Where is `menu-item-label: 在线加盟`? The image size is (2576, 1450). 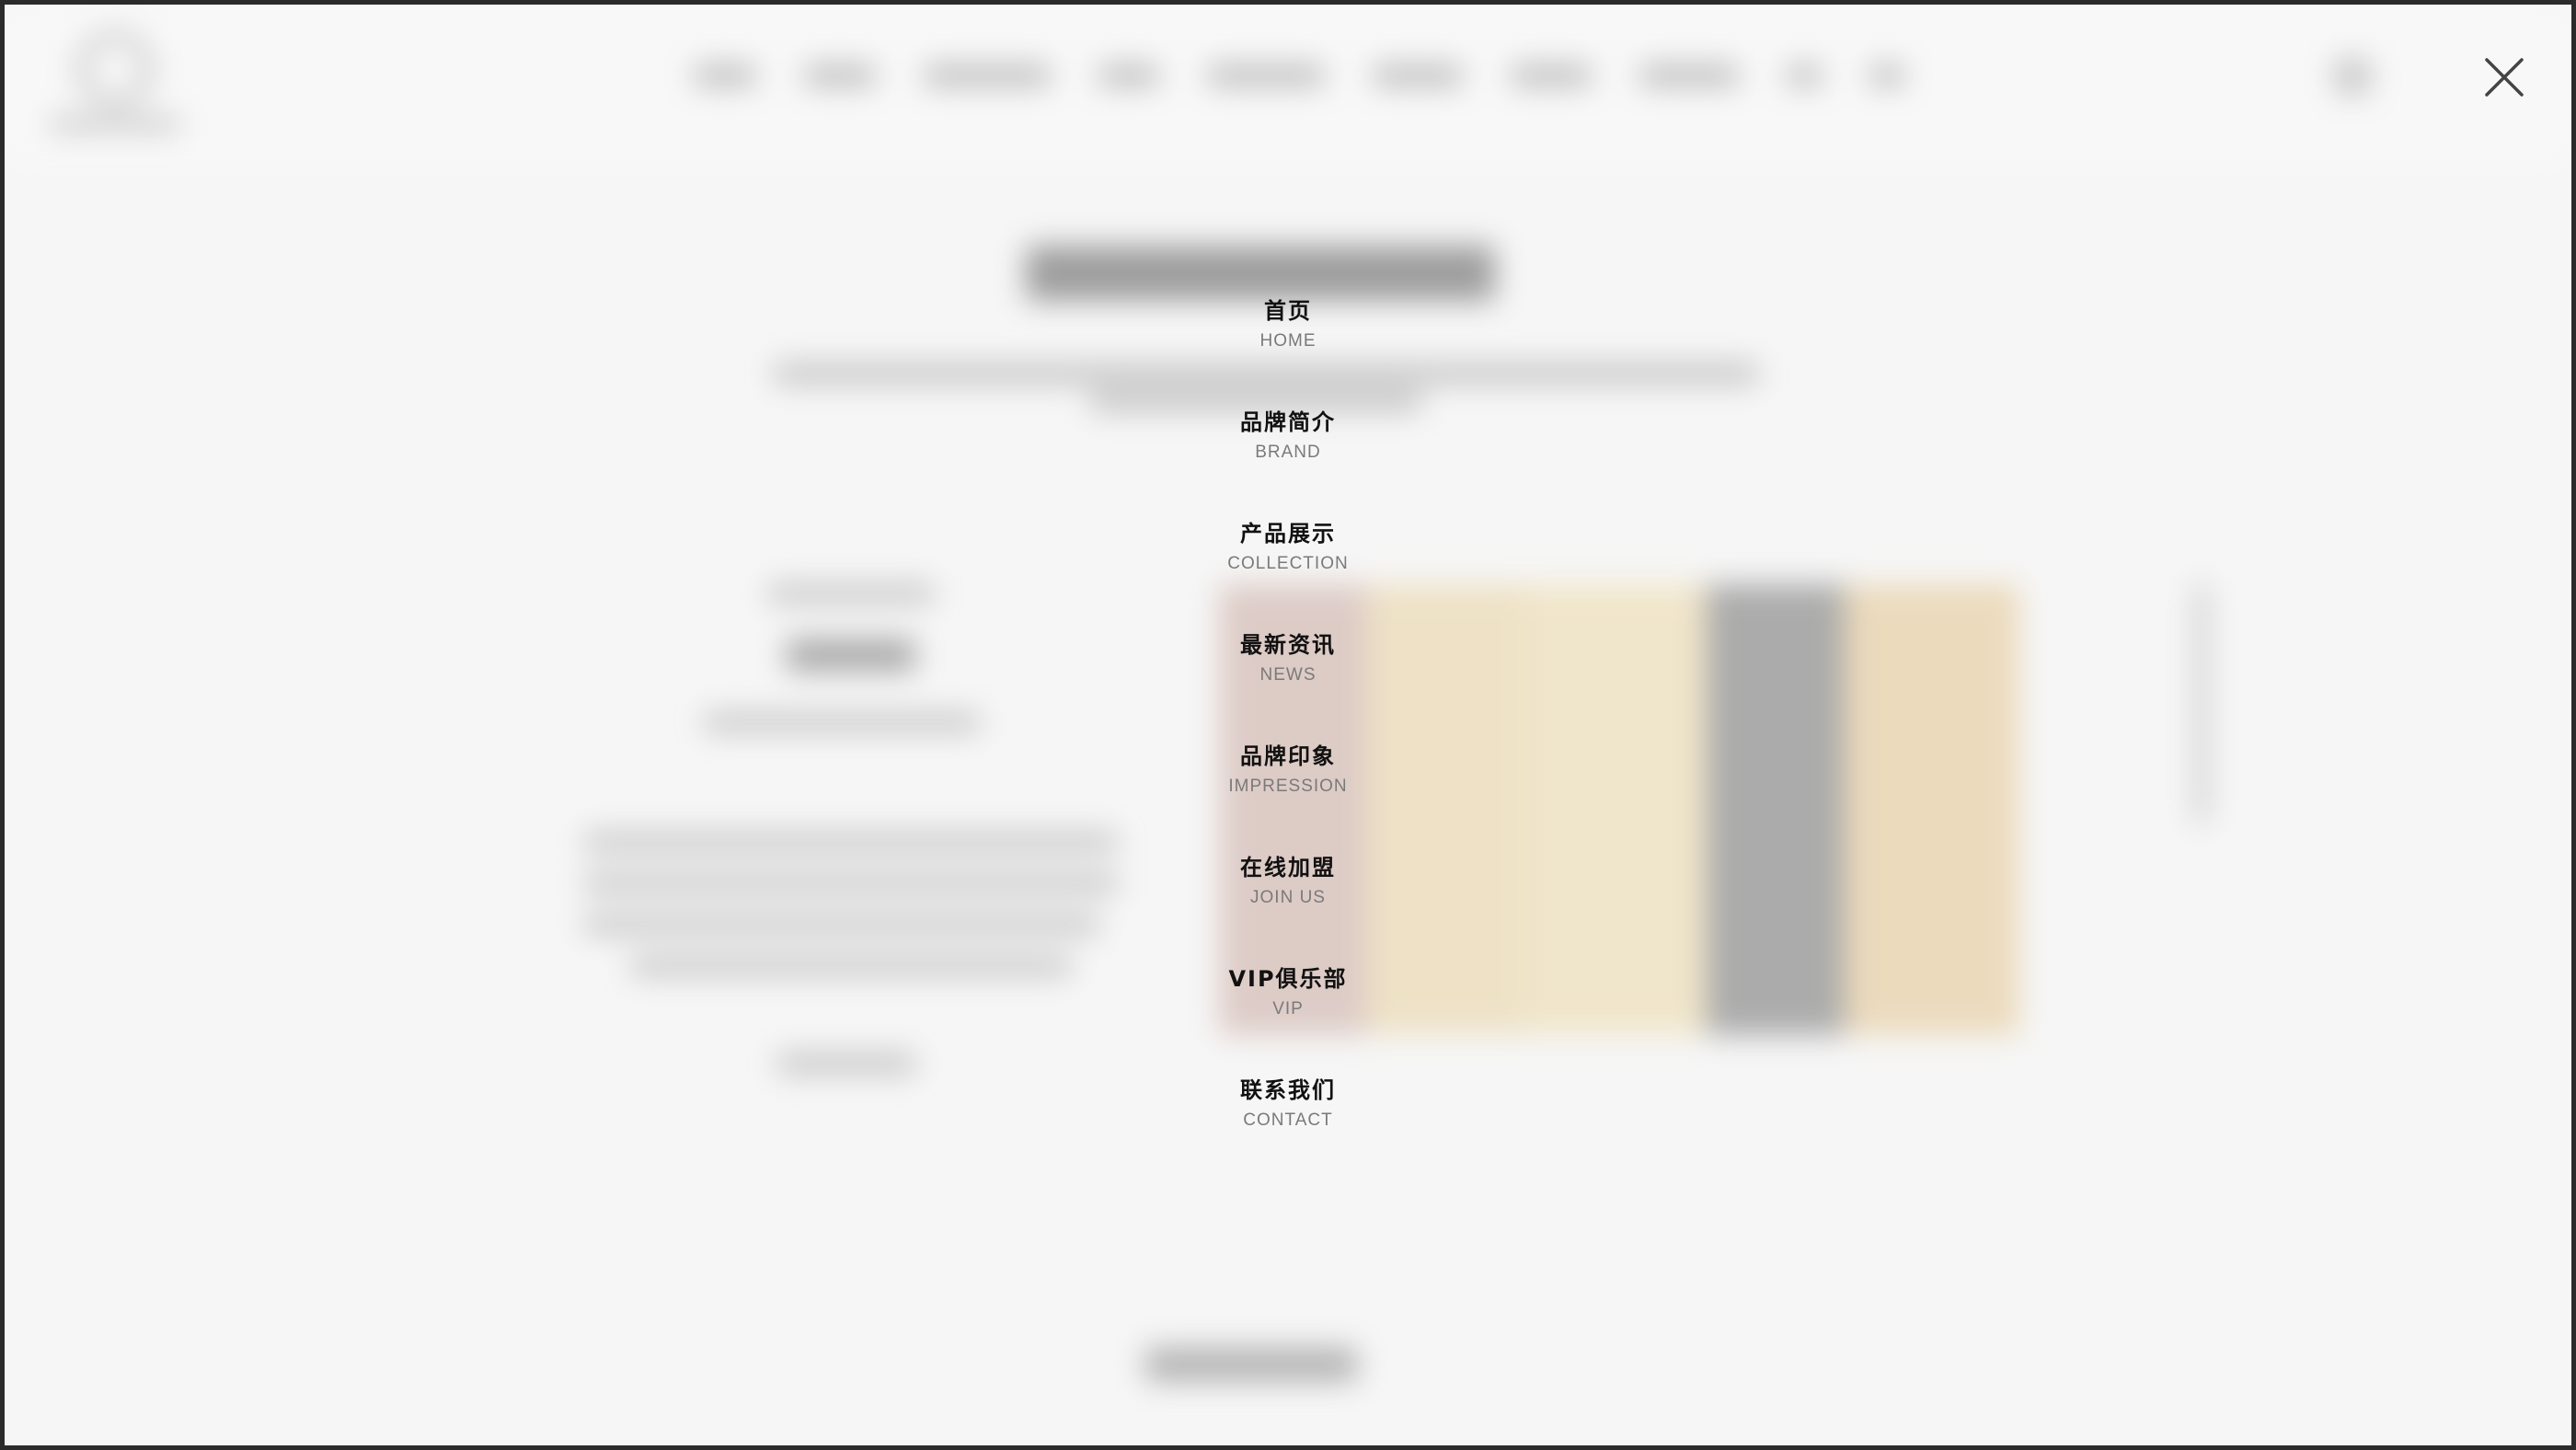 menu-item-label: 在线加盟 is located at coordinates (1288, 868).